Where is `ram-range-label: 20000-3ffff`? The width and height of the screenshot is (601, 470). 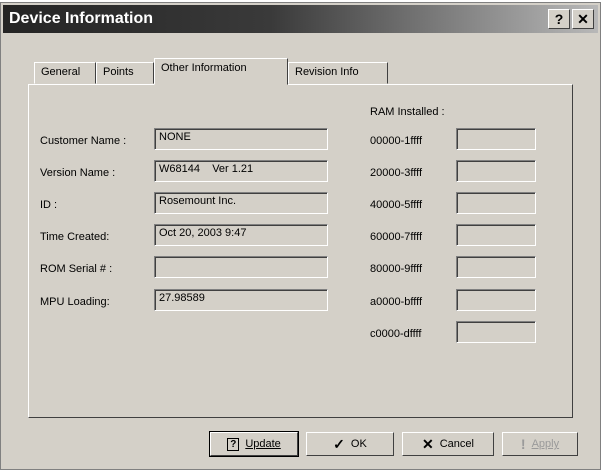 ram-range-label: 20000-3ffff is located at coordinates (396, 173).